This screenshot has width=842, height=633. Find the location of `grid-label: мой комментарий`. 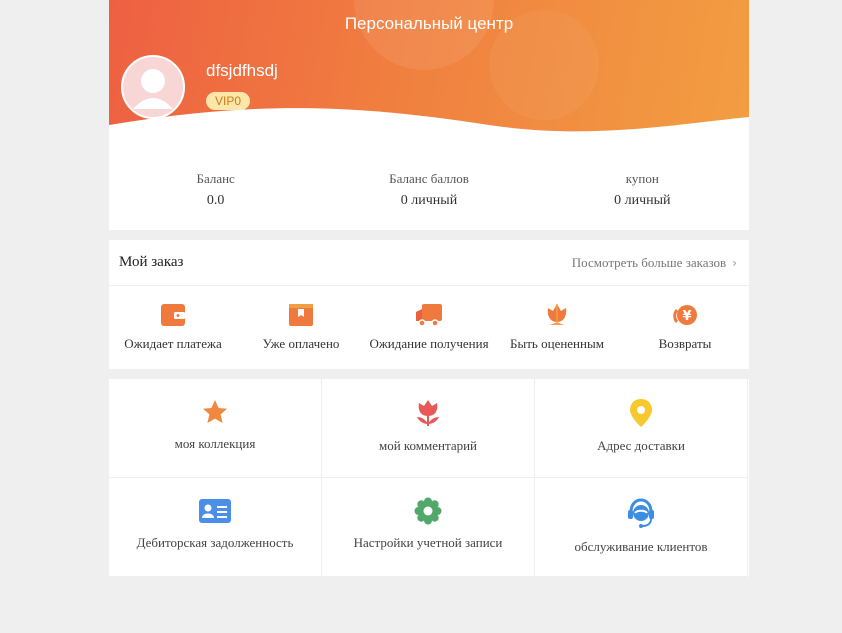

grid-label: мой комментарий is located at coordinates (428, 445).